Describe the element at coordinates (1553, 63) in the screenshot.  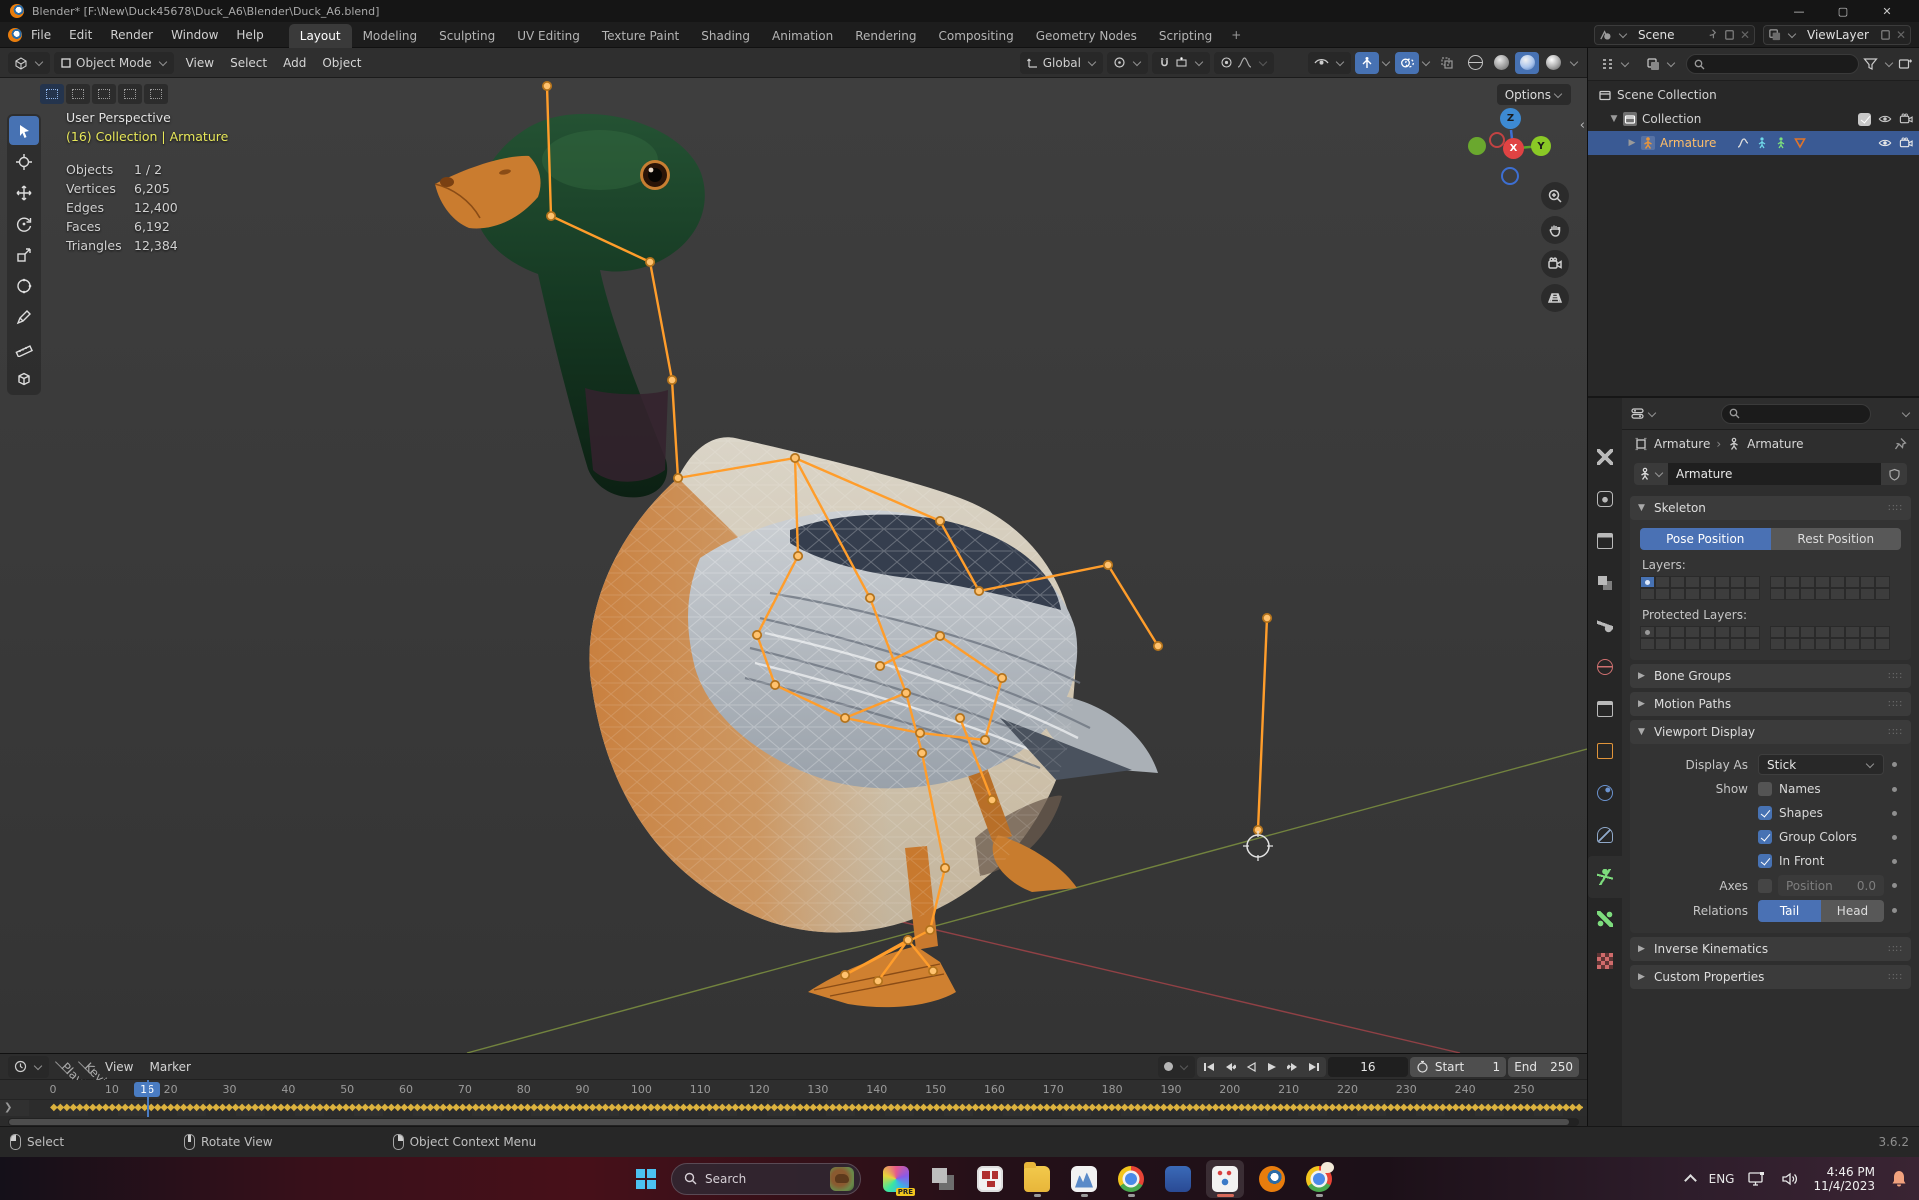
I see `rendered-shading-button` at that location.